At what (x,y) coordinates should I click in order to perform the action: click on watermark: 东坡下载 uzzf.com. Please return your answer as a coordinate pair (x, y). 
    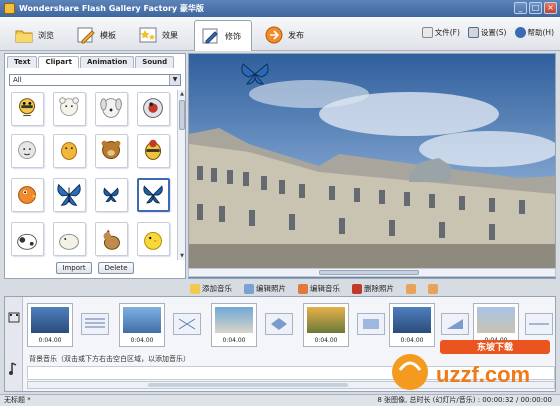
    Looking at the image, I should click on (468, 365).